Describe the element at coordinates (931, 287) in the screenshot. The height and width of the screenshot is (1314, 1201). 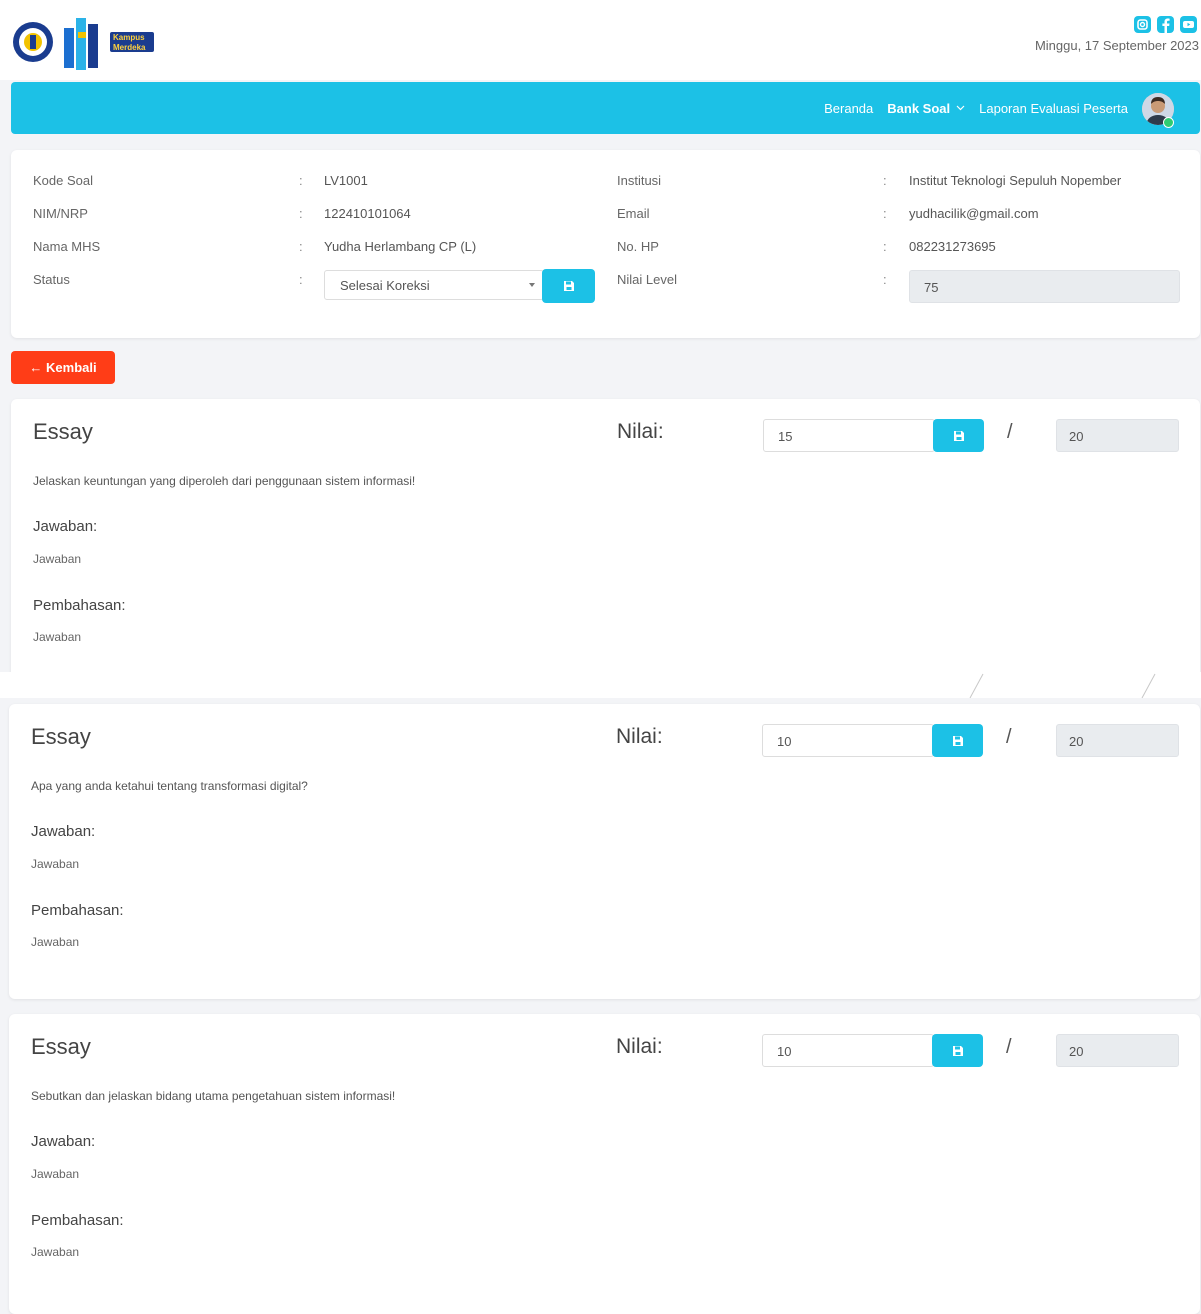
I see `nilai-level-value: 75` at that location.